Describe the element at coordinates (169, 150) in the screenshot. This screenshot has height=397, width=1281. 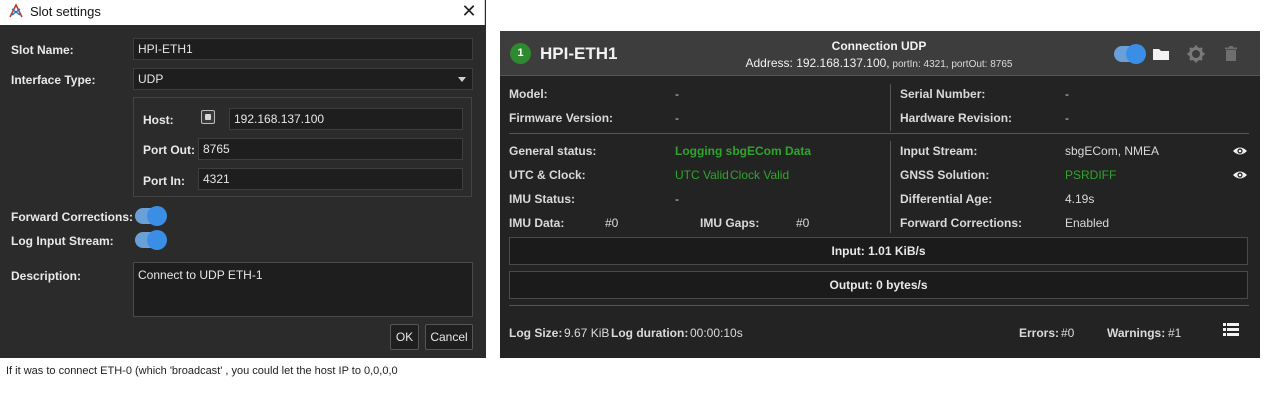
I see `port-out-label: Port Out:` at that location.